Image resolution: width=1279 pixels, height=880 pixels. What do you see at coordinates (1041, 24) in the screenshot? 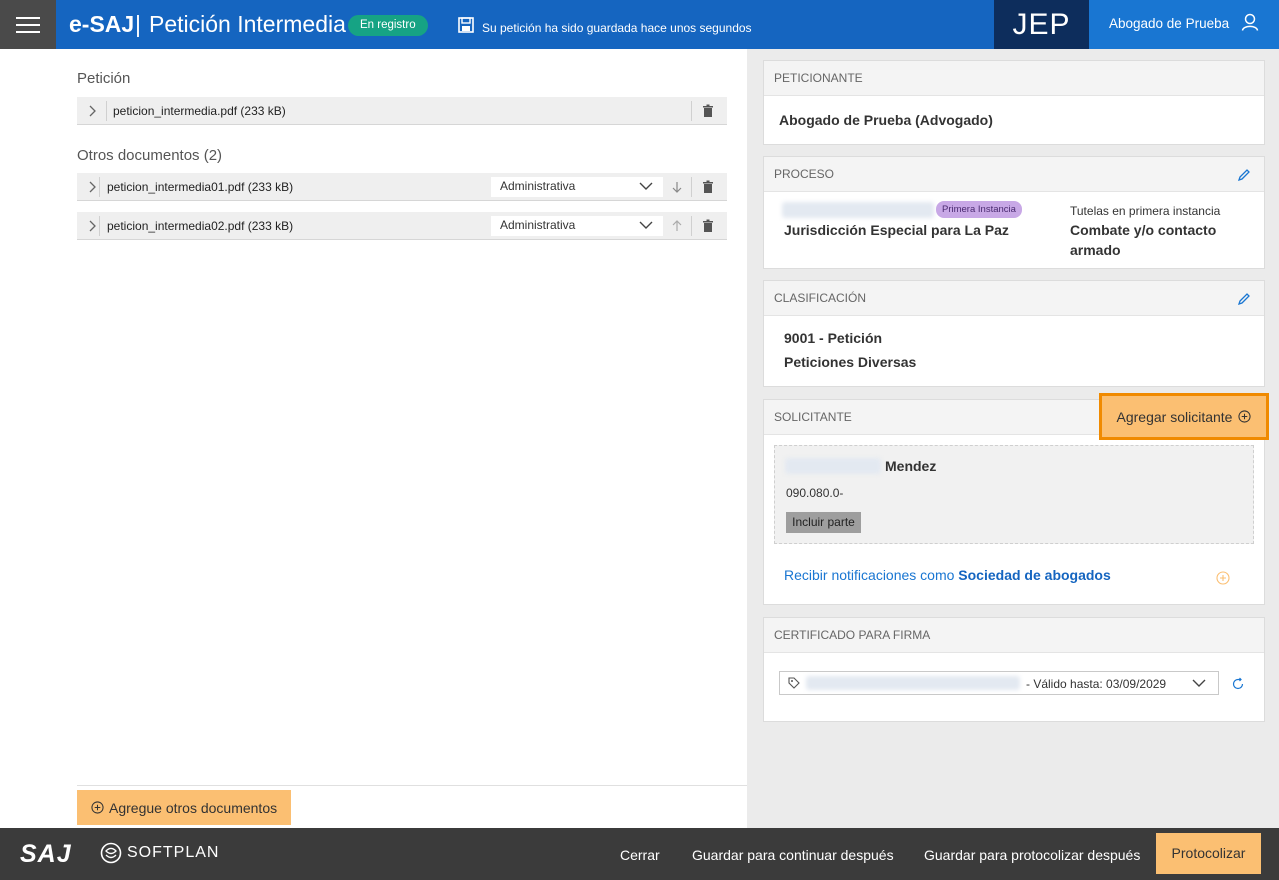
I see `org-logo: JEP` at bounding box center [1041, 24].